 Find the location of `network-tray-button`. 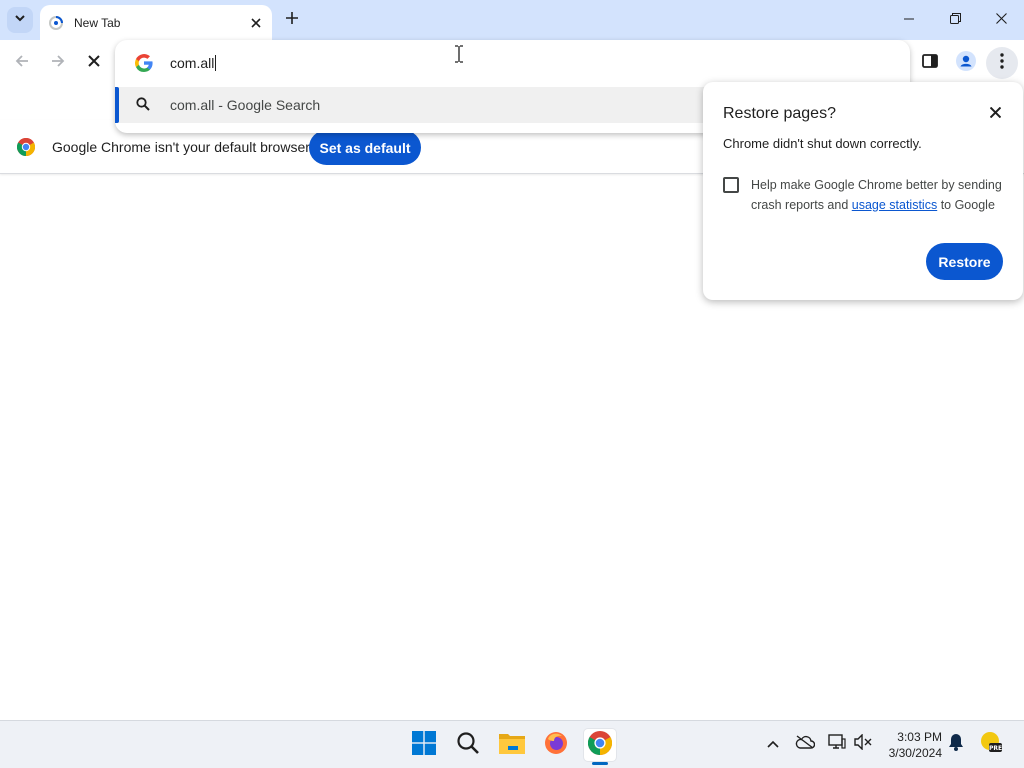

network-tray-button is located at coordinates (837, 744).